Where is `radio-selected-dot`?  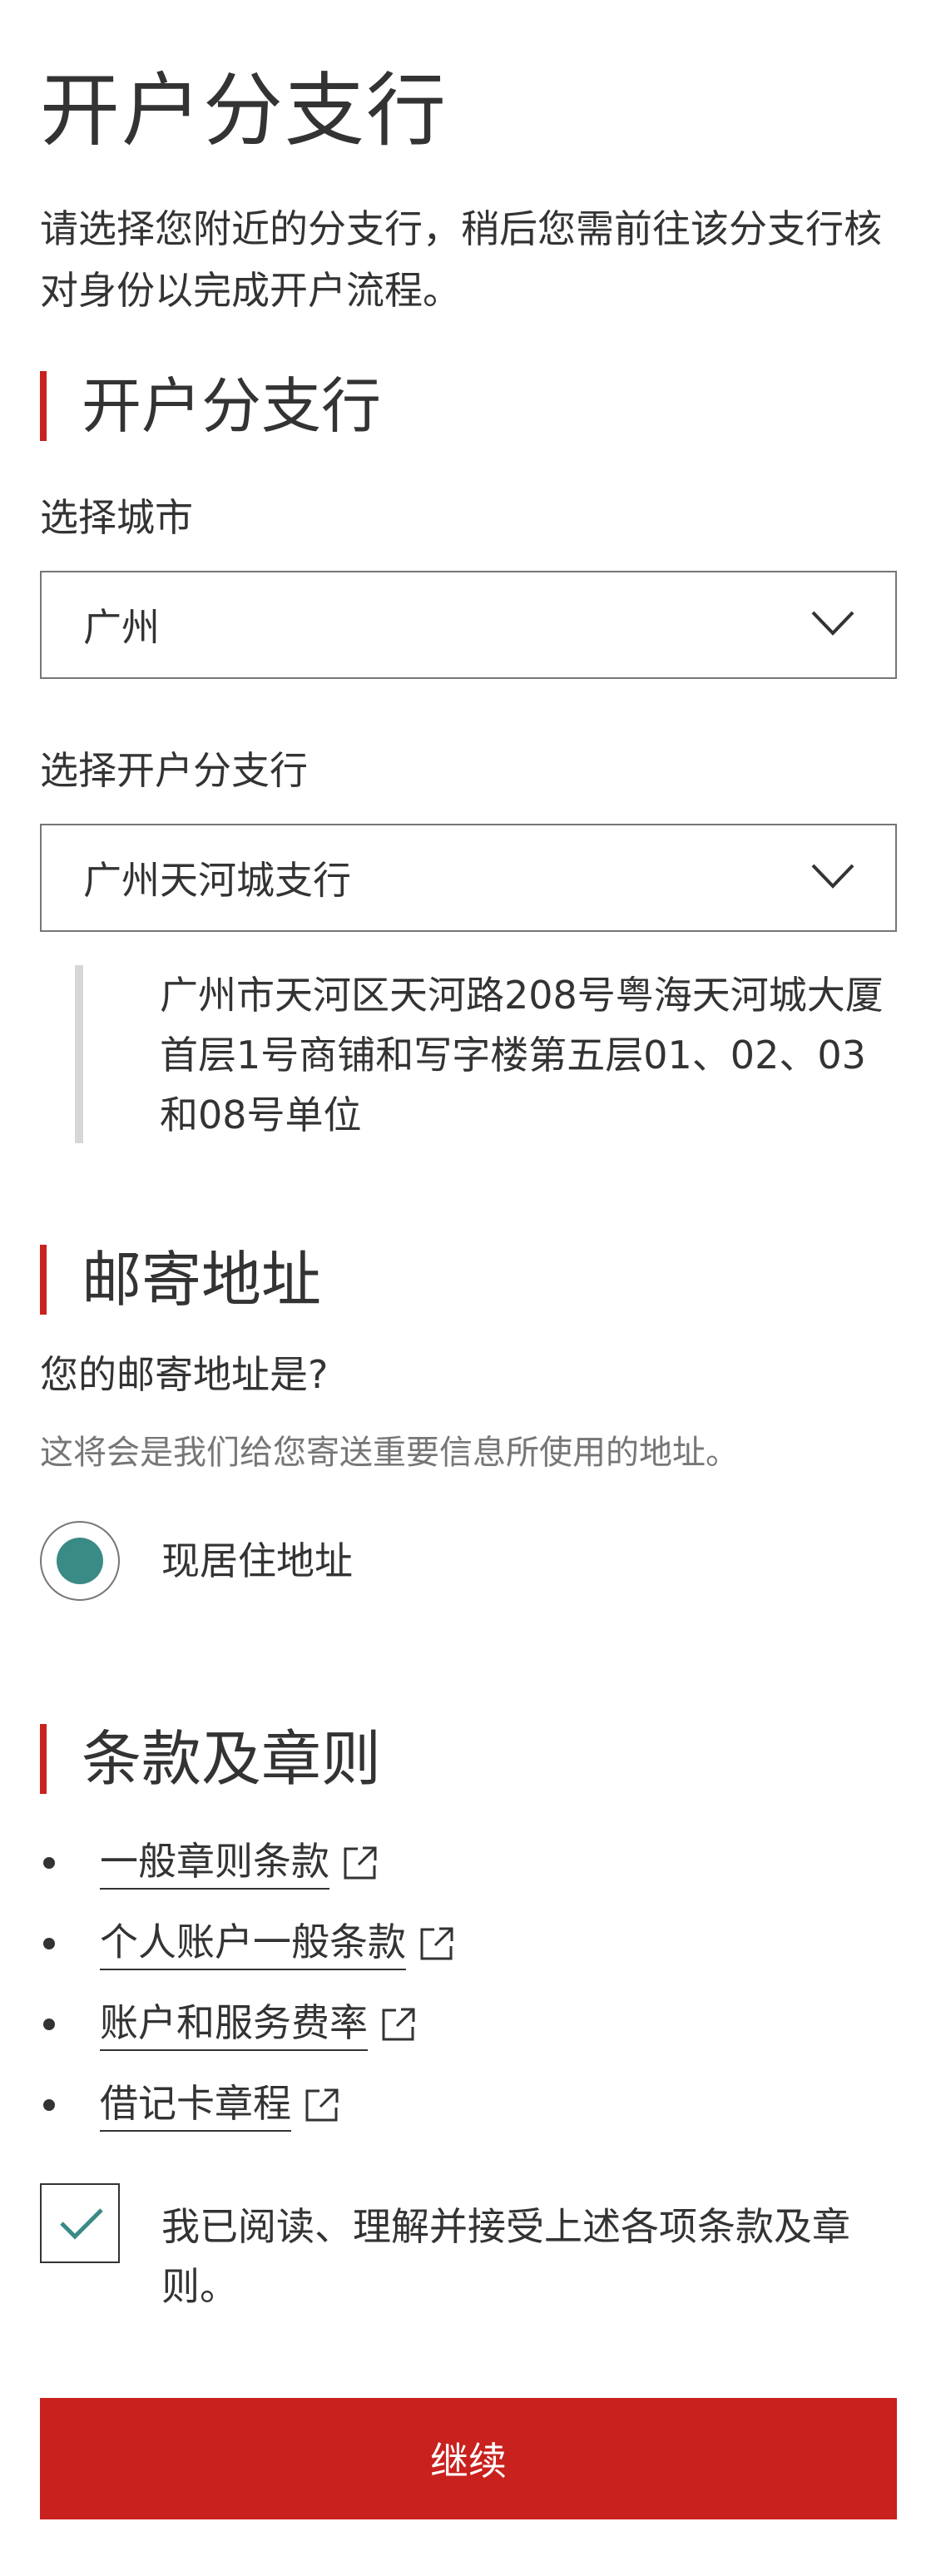 radio-selected-dot is located at coordinates (80, 1561).